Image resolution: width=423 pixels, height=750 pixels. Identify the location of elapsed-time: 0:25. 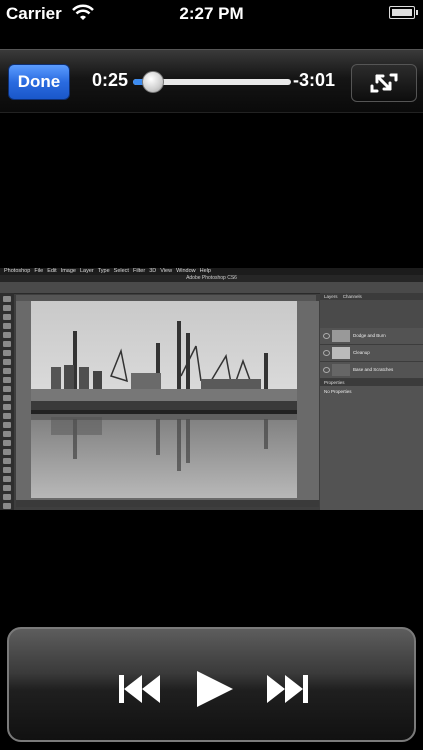
(110, 80).